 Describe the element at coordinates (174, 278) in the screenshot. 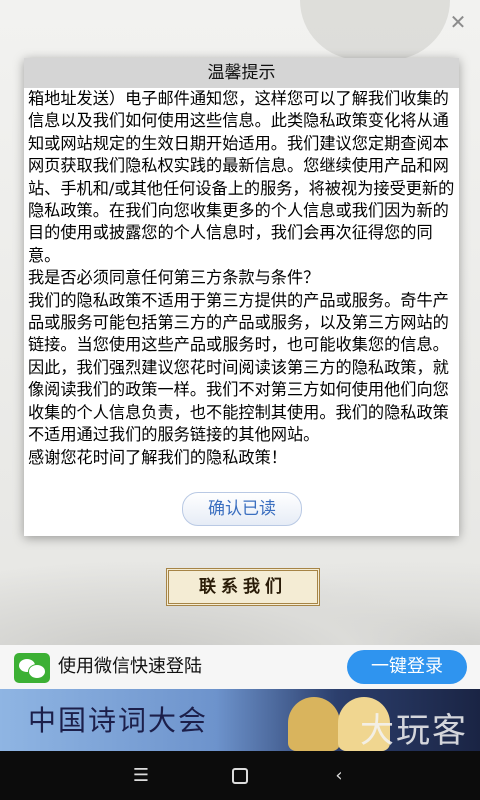

I see `dialog-paragraph: 我是否必须同意任何第三方条款与条件？` at that location.